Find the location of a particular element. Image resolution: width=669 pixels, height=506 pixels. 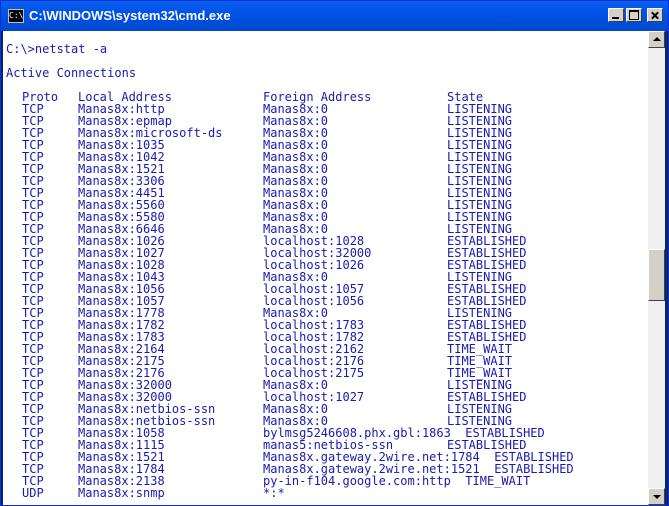

close-button is located at coordinates (655, 15).